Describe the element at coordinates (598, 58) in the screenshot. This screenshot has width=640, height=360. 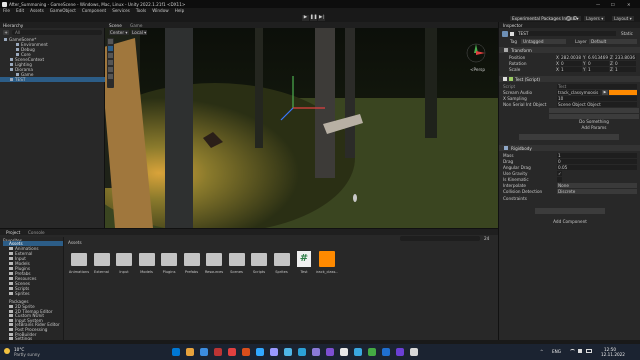
I see `transform-y-field: 6.913469` at that location.